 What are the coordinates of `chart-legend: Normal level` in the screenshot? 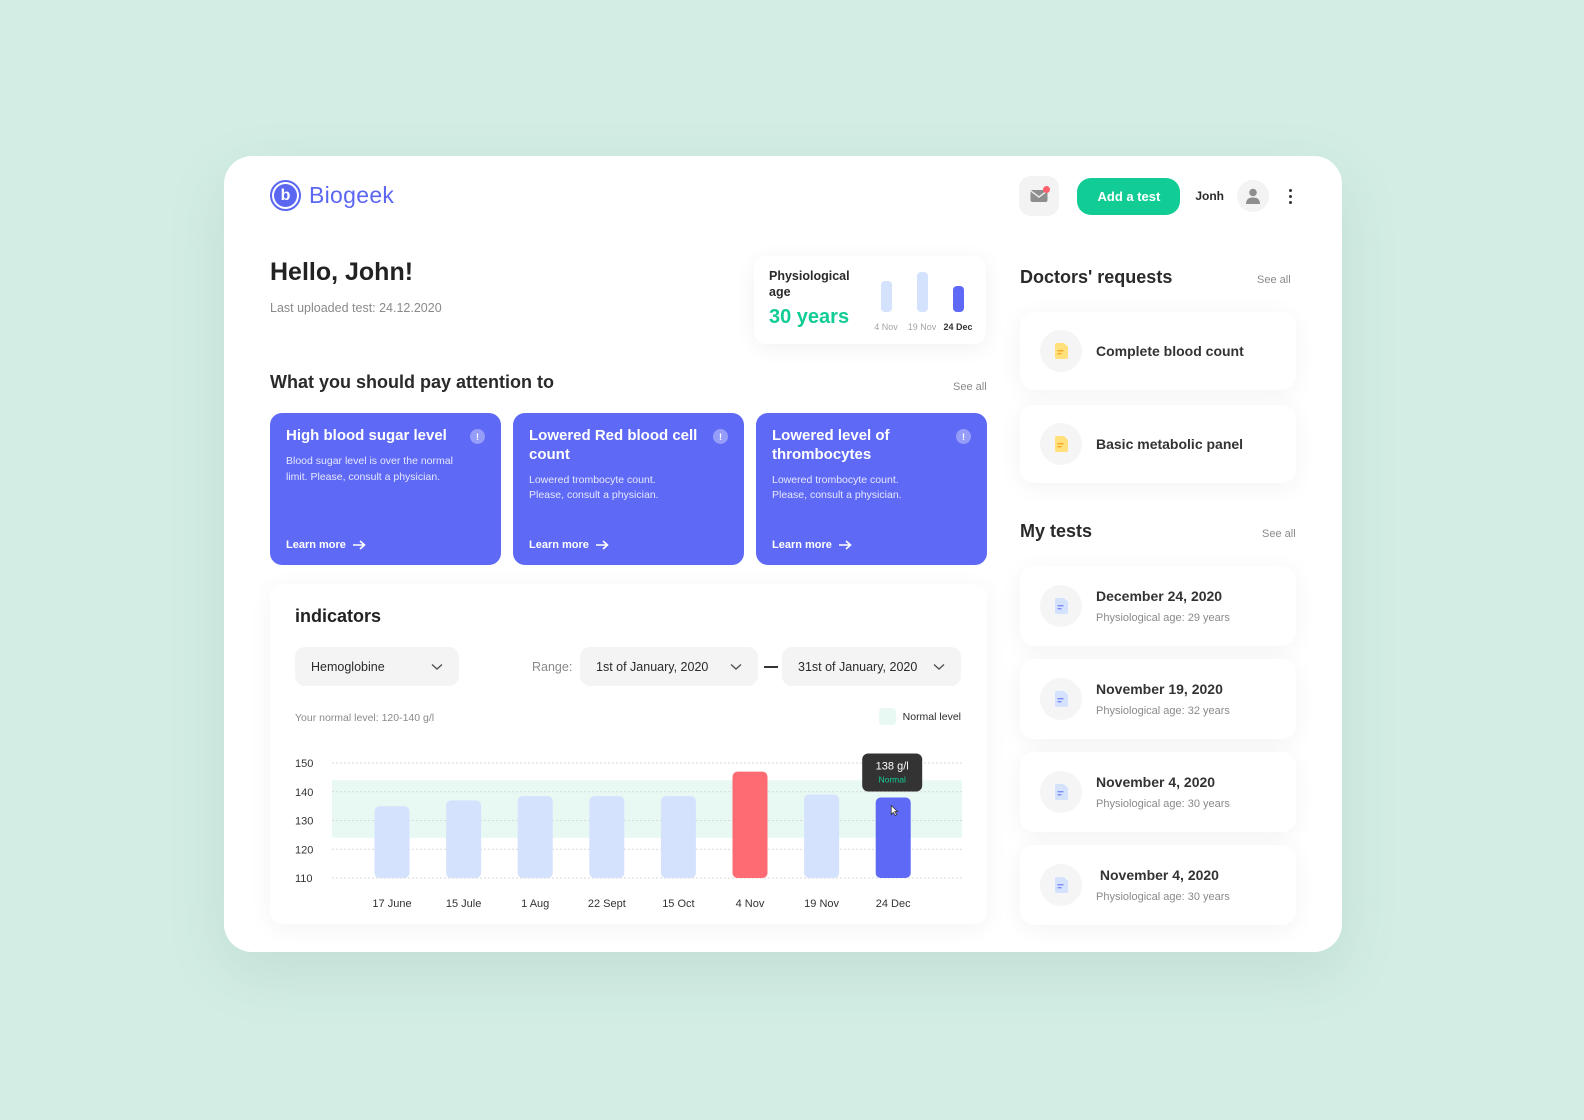 It's located at (919, 716).